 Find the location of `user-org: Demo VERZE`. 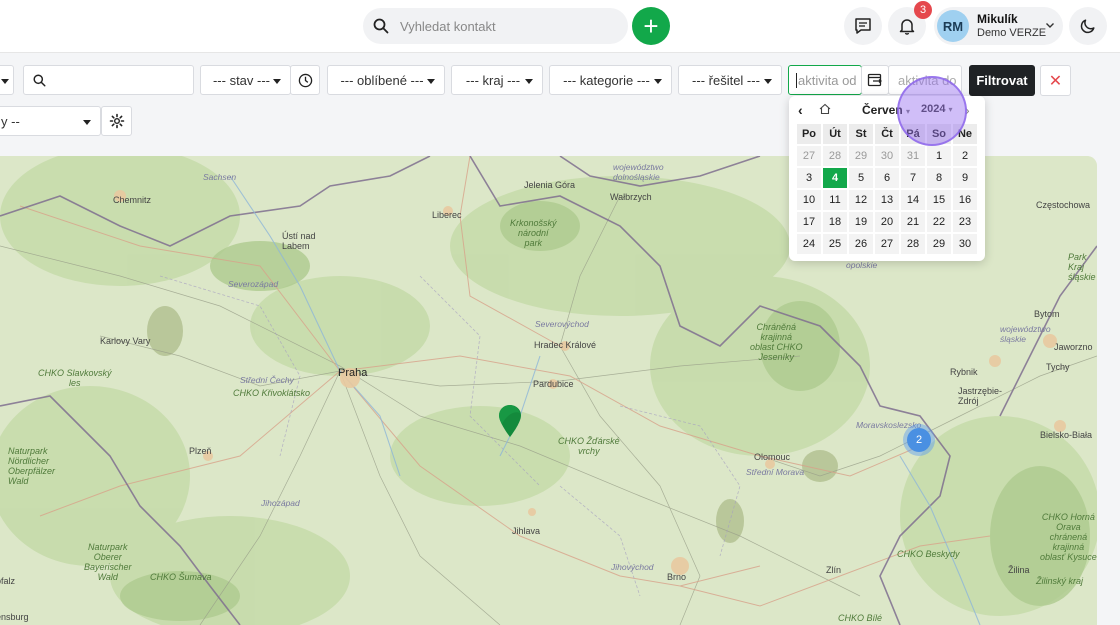

user-org: Demo VERZE is located at coordinates (1012, 33).